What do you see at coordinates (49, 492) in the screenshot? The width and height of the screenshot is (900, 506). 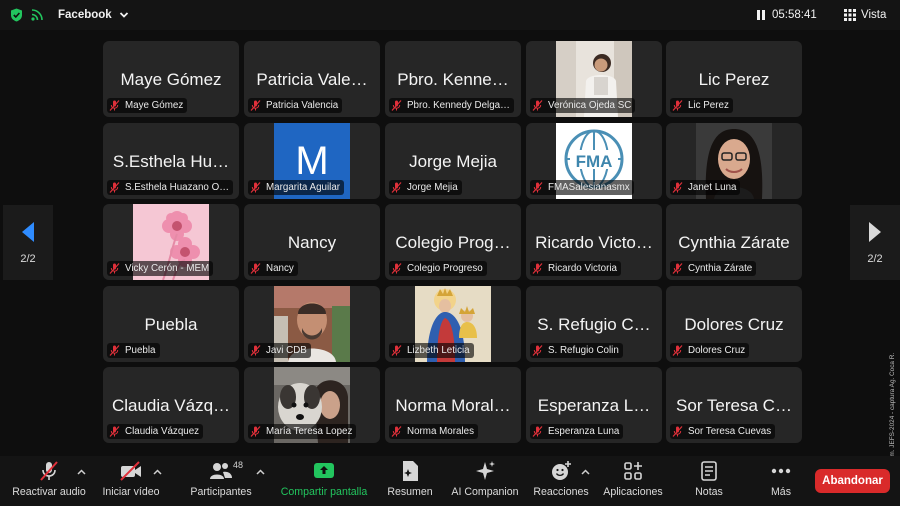 I see `unmute-audio-label: Reactivar audio` at bounding box center [49, 492].